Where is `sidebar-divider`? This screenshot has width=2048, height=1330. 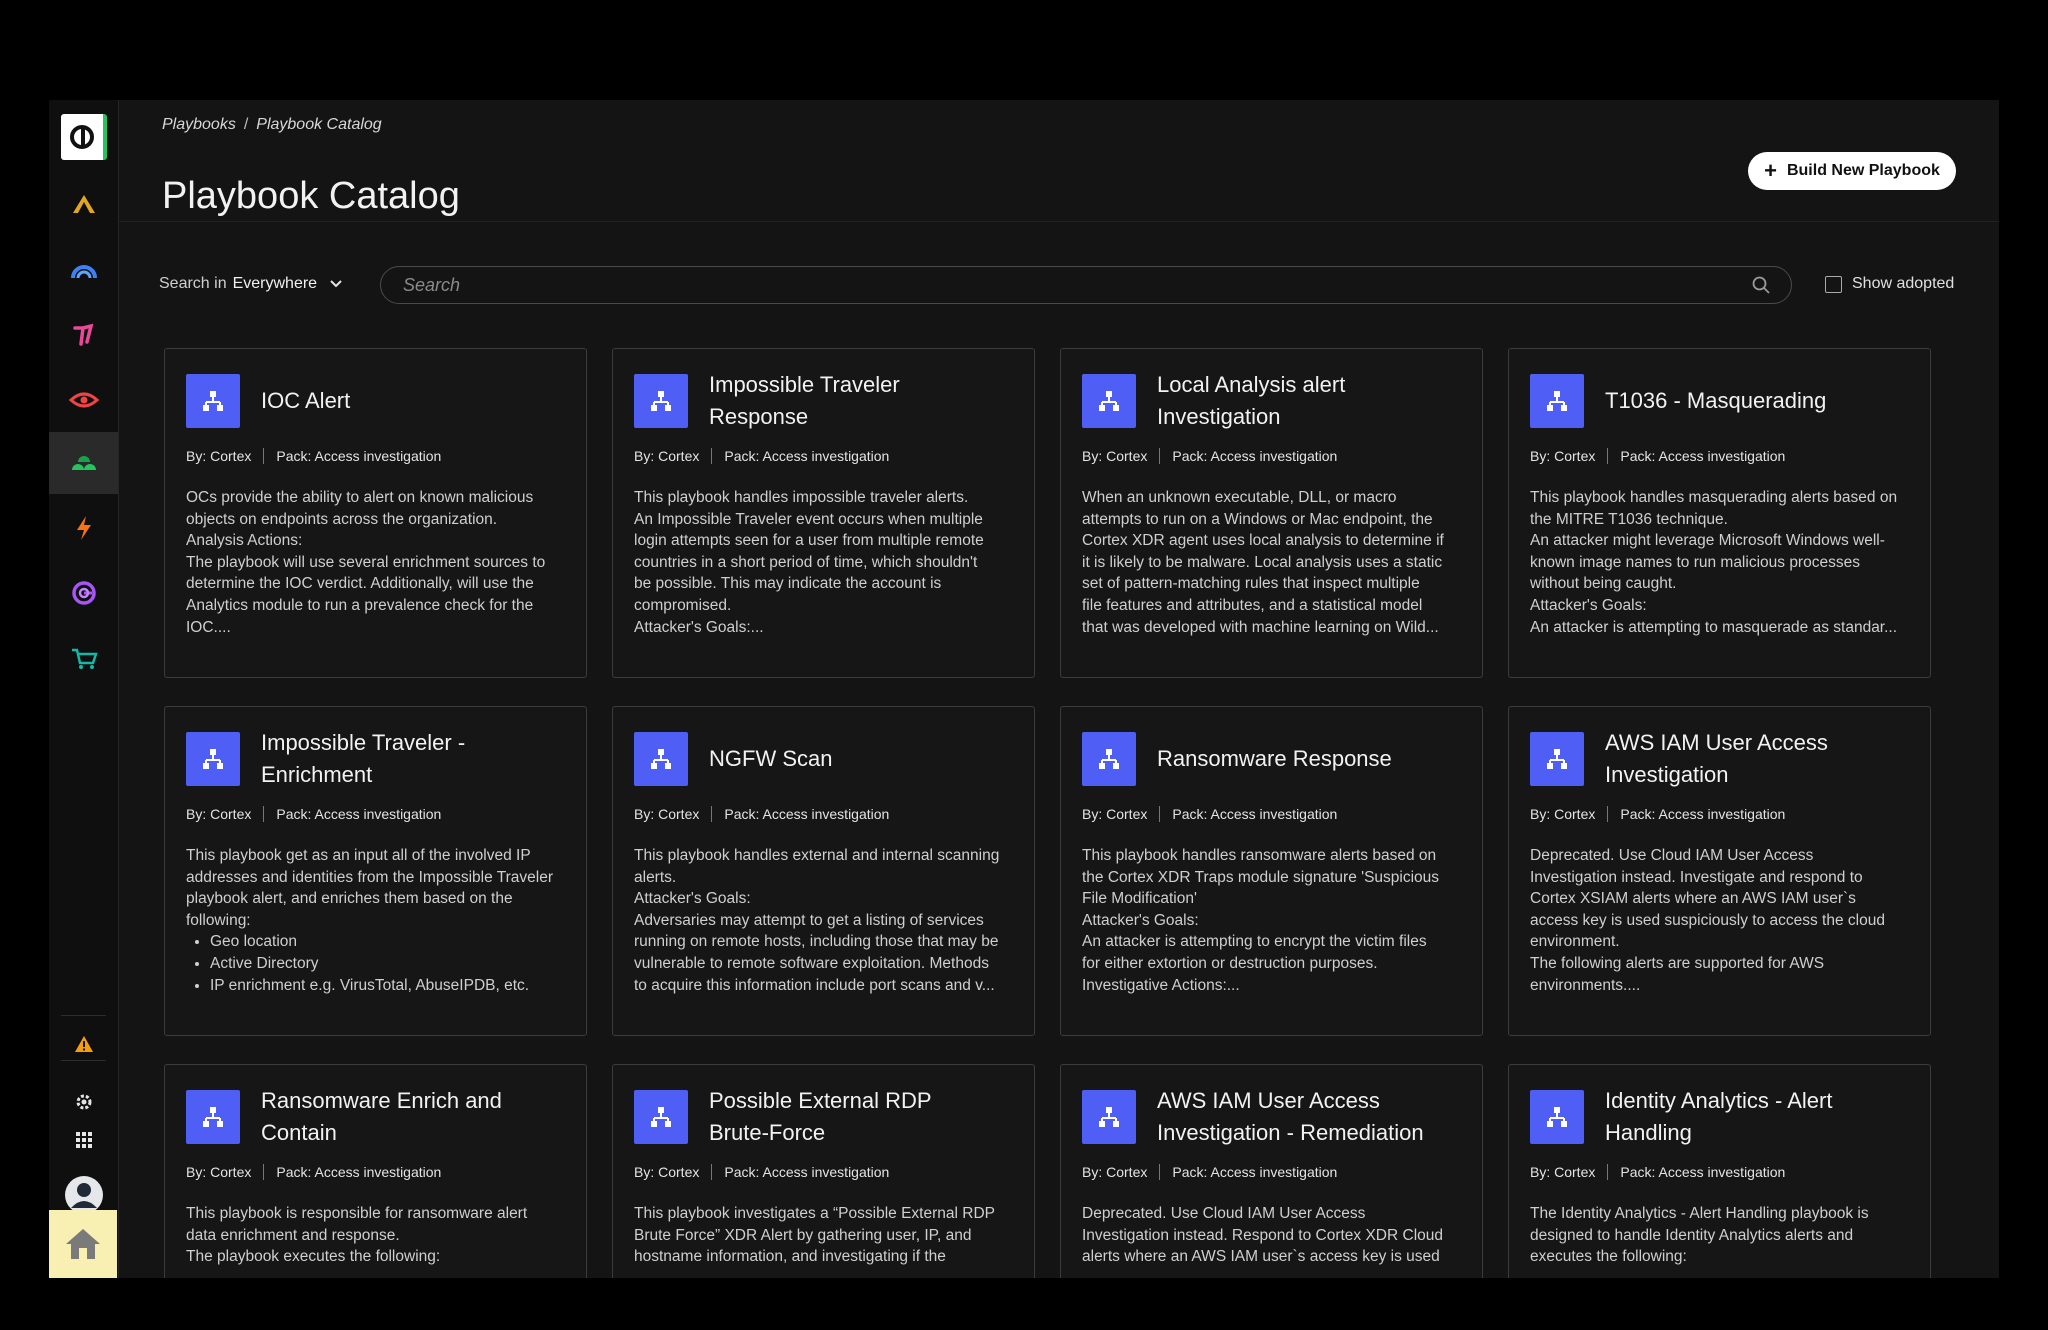
sidebar-divider is located at coordinates (83, 1060).